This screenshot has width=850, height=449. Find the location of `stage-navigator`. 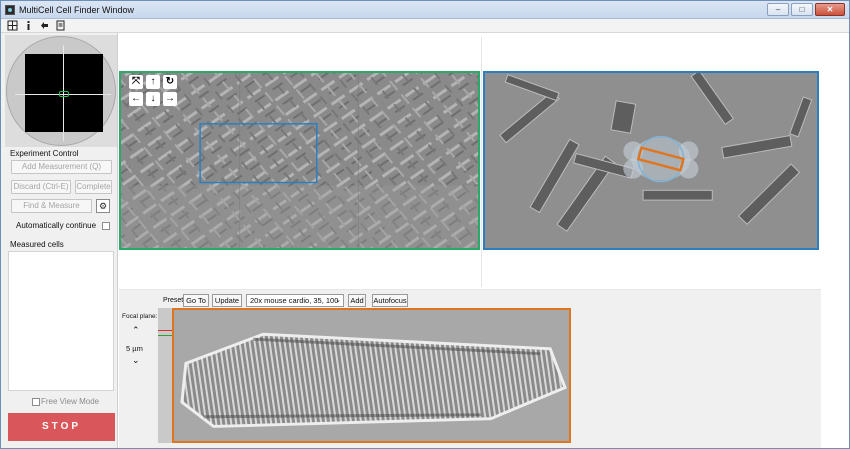

stage-navigator is located at coordinates (61, 91).